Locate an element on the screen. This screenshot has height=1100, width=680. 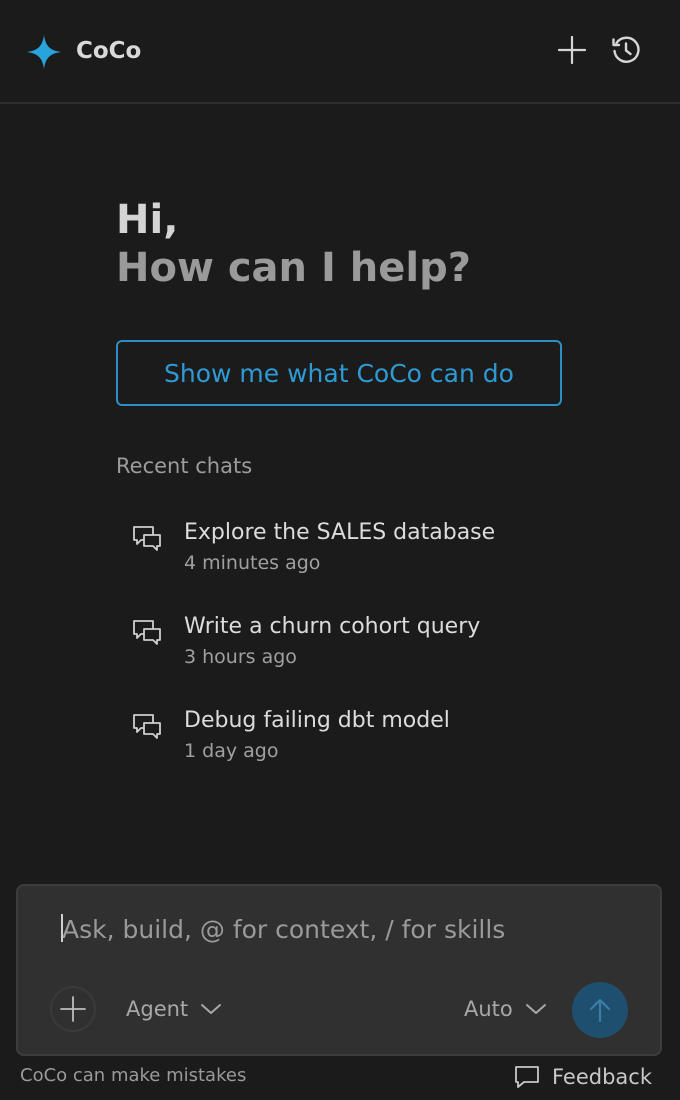
mode-dropdown: Agent is located at coordinates (174, 1009).